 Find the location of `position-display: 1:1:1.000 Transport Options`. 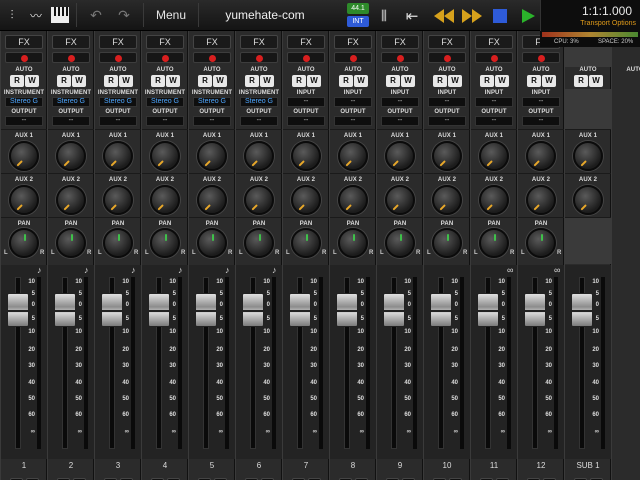

position-display: 1:1:1.000 Transport Options is located at coordinates (590, 15).